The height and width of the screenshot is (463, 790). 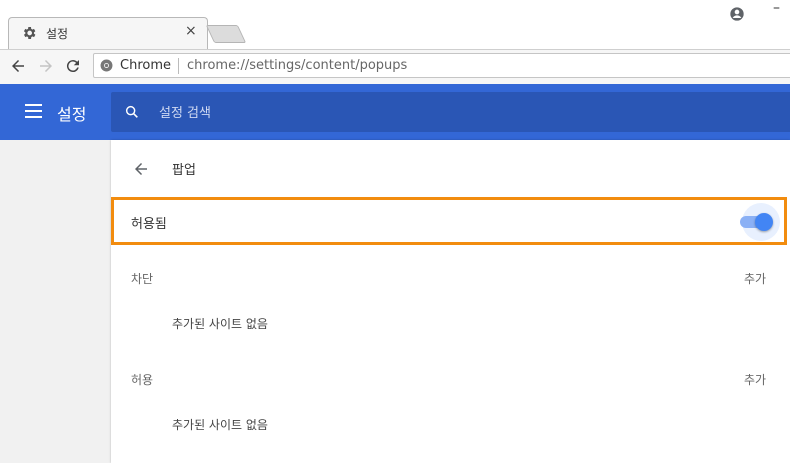 What do you see at coordinates (106, 65) in the screenshot?
I see `chrome-icon` at bounding box center [106, 65].